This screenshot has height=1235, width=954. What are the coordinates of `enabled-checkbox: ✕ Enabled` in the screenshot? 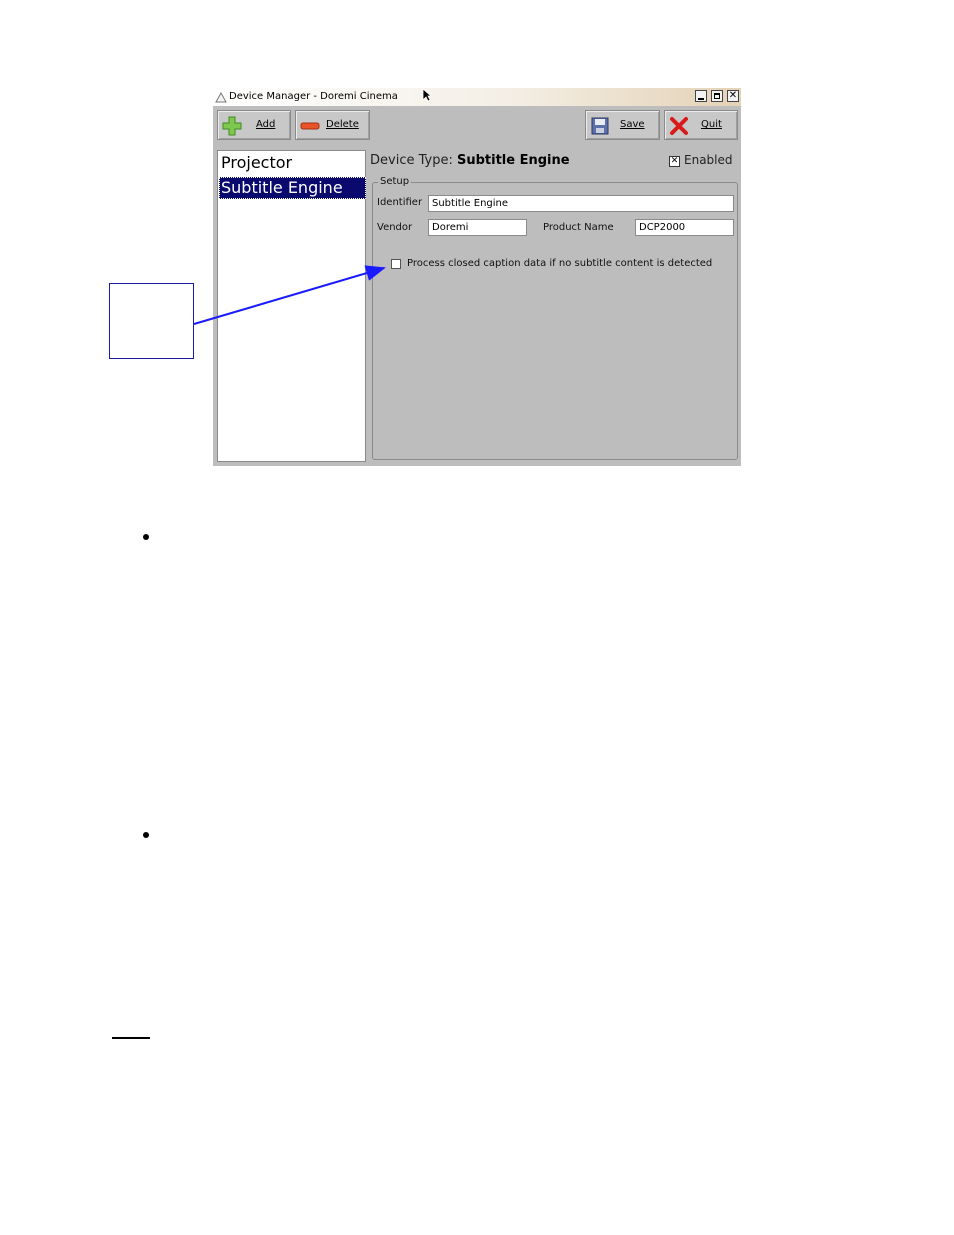 It's located at (701, 160).